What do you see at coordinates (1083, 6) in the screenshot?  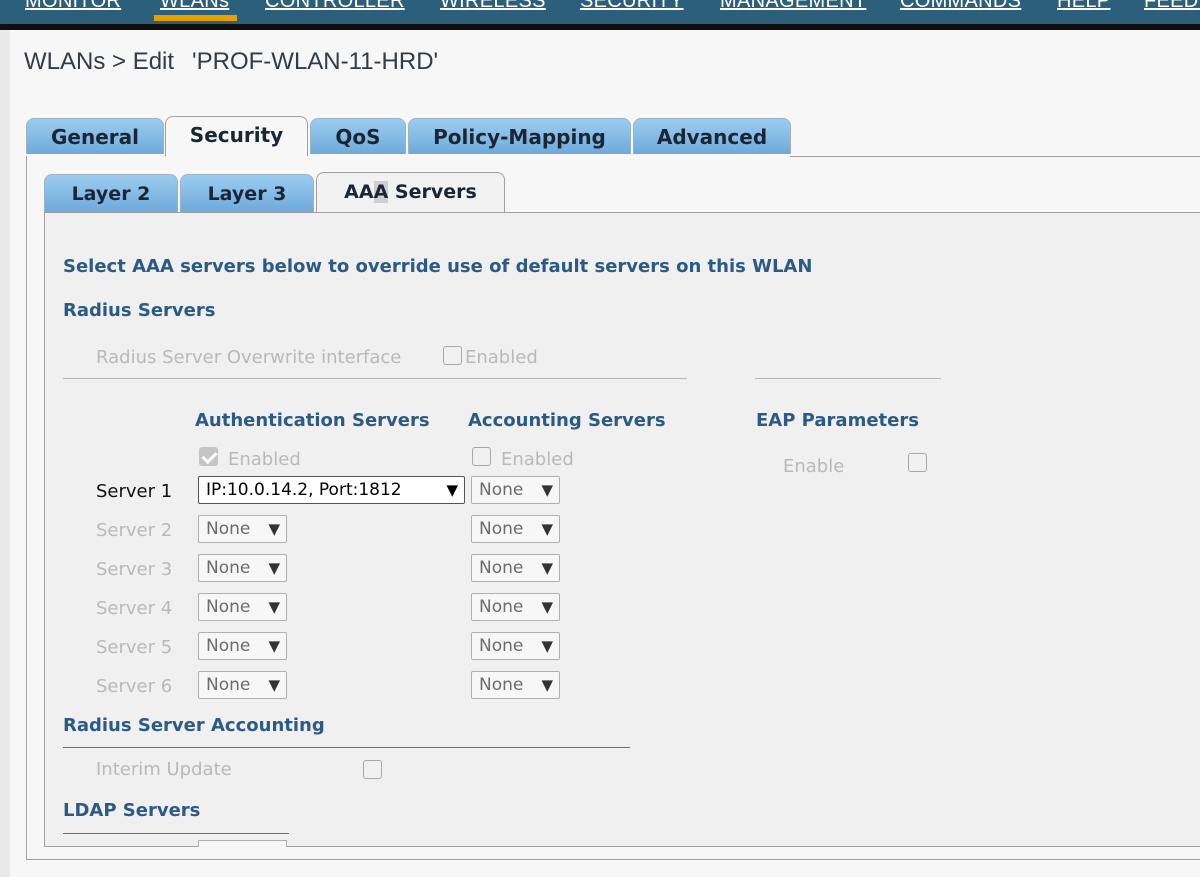 I see `menu-help: HELP` at bounding box center [1083, 6].